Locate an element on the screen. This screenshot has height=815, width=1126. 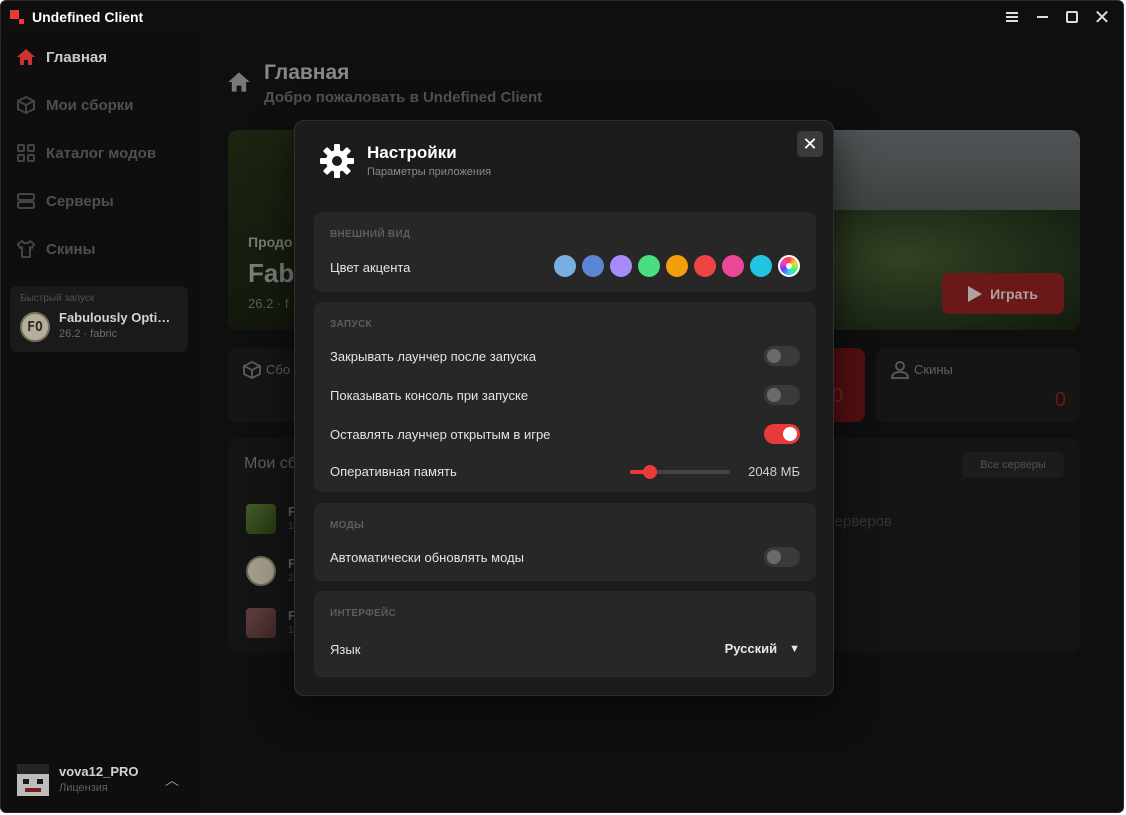
auto-update-toggle is located at coordinates (782, 557).